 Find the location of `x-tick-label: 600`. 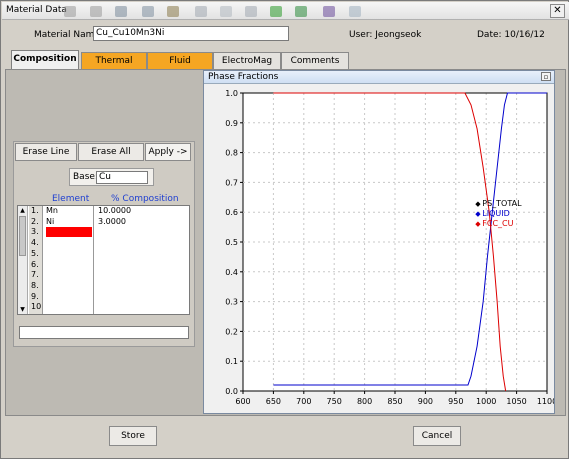

x-tick-label: 600 is located at coordinates (242, 401).